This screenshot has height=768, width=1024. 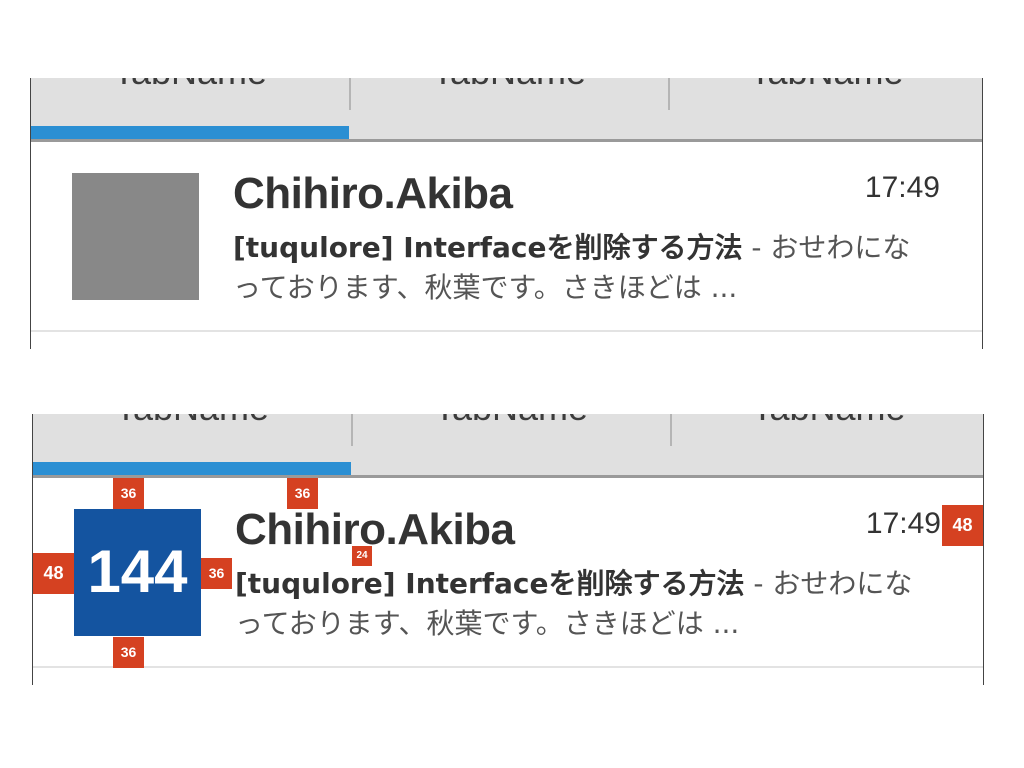 What do you see at coordinates (962, 525) in the screenshot?
I see `spacing-badge-time-right: 48` at bounding box center [962, 525].